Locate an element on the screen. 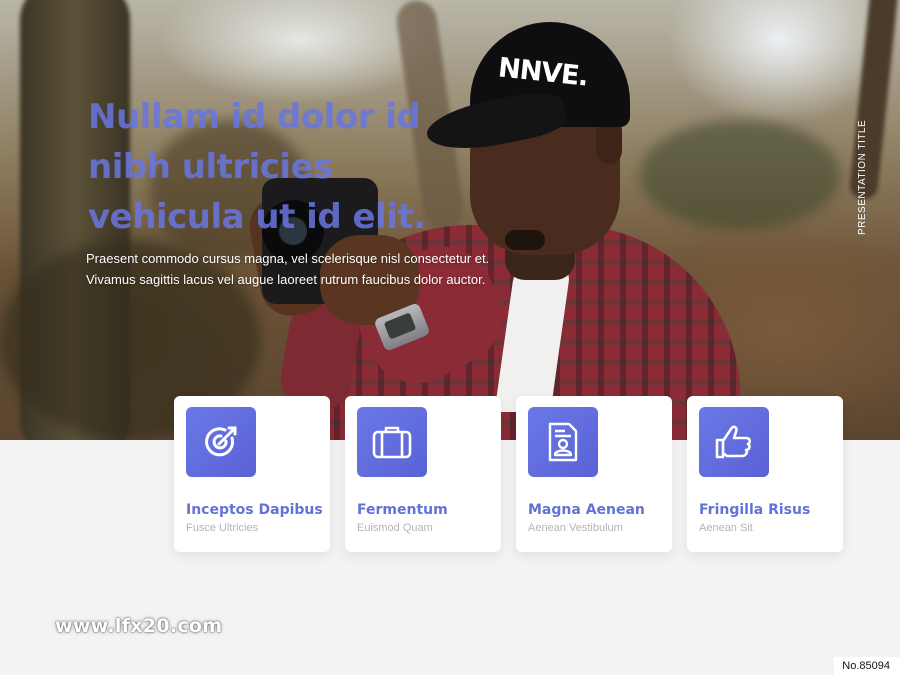 The height and width of the screenshot is (675, 900). feature-title: Fringilla Risus is located at coordinates (755, 510).